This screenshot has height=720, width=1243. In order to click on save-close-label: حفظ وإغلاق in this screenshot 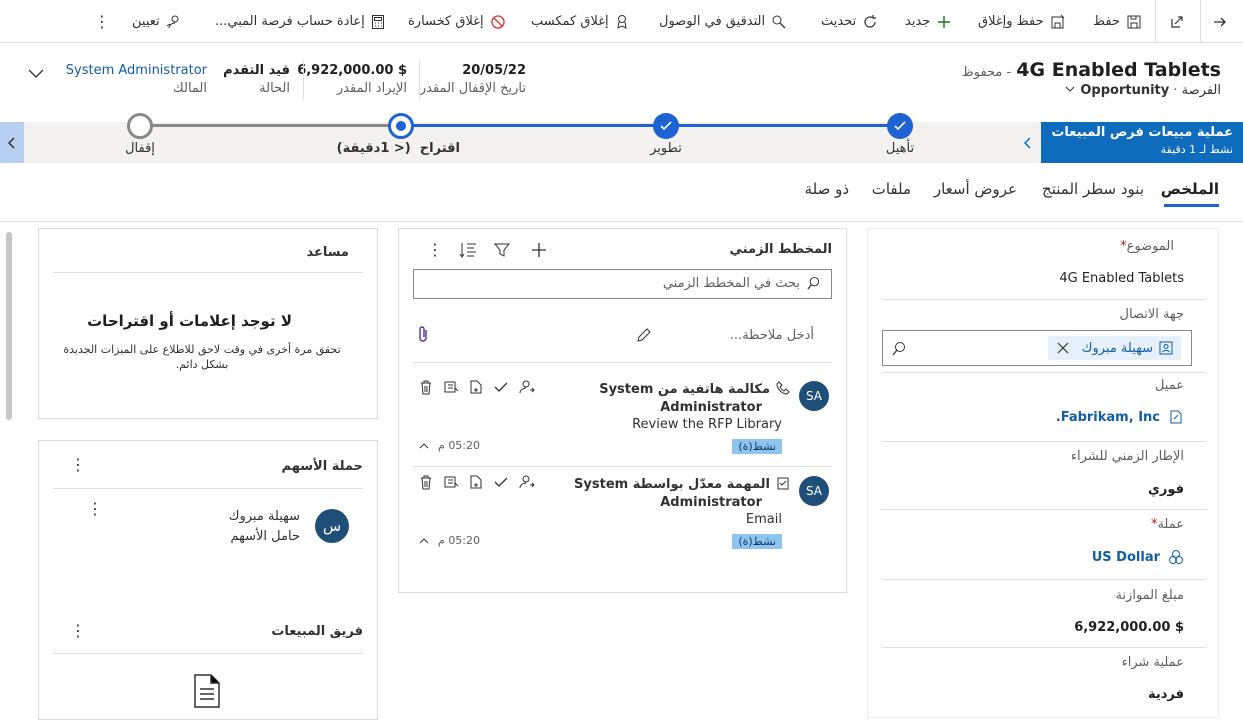, I will do `click(1011, 21)`.